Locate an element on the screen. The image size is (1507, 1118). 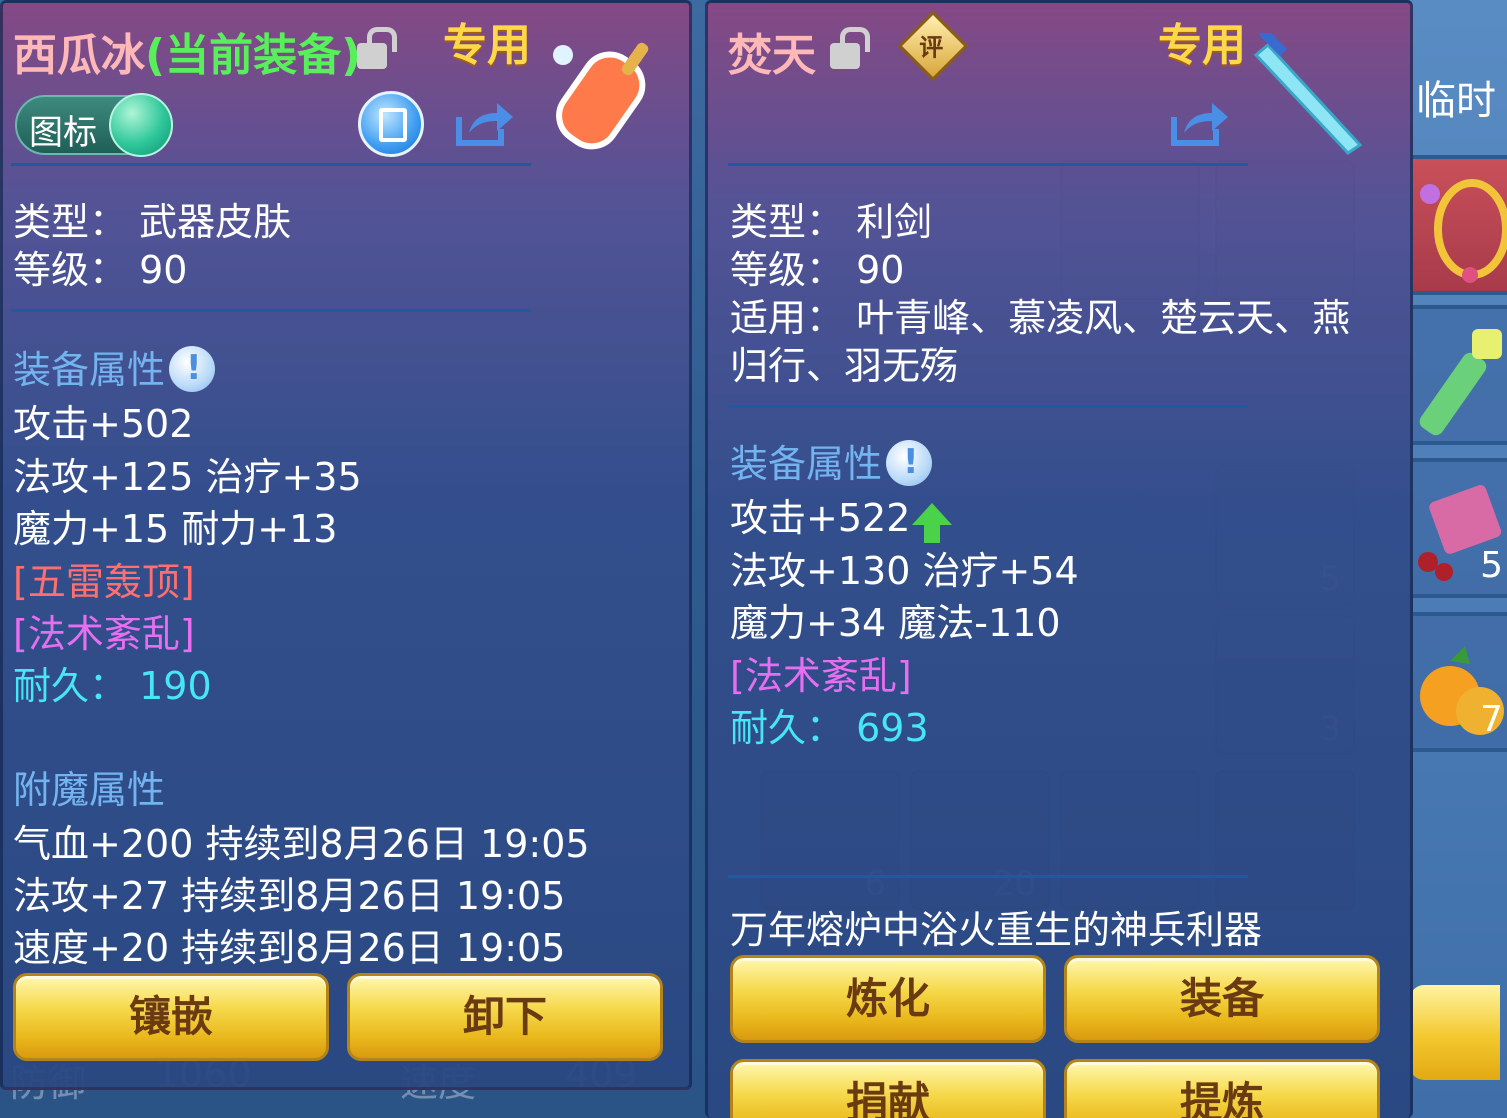
up-arrow-icon is located at coordinates (932, 523).